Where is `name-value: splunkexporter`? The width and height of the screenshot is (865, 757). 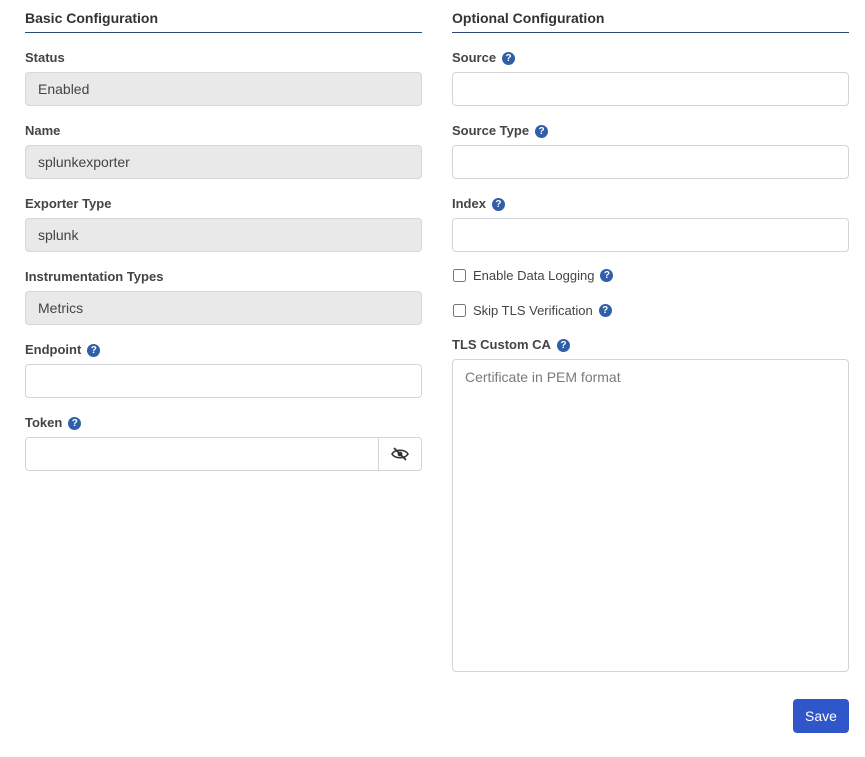 name-value: splunkexporter is located at coordinates (223, 162).